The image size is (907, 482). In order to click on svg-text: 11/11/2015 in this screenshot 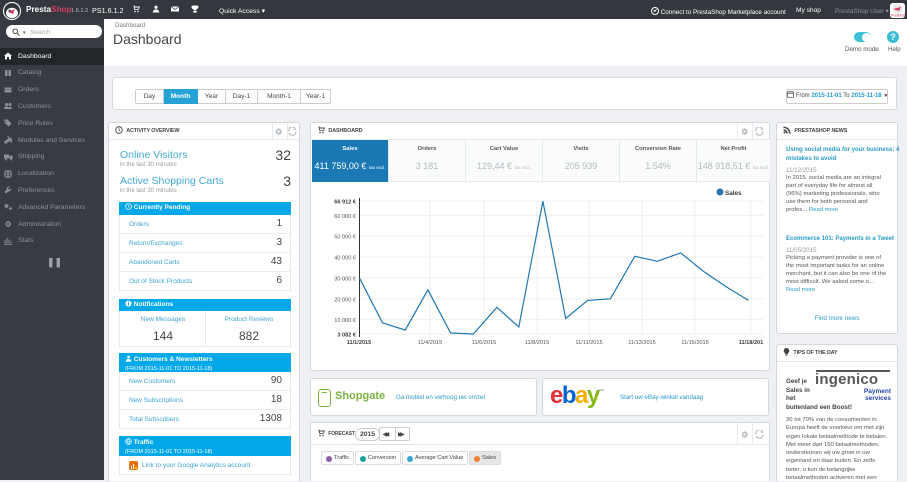, I will do `click(588, 343)`.